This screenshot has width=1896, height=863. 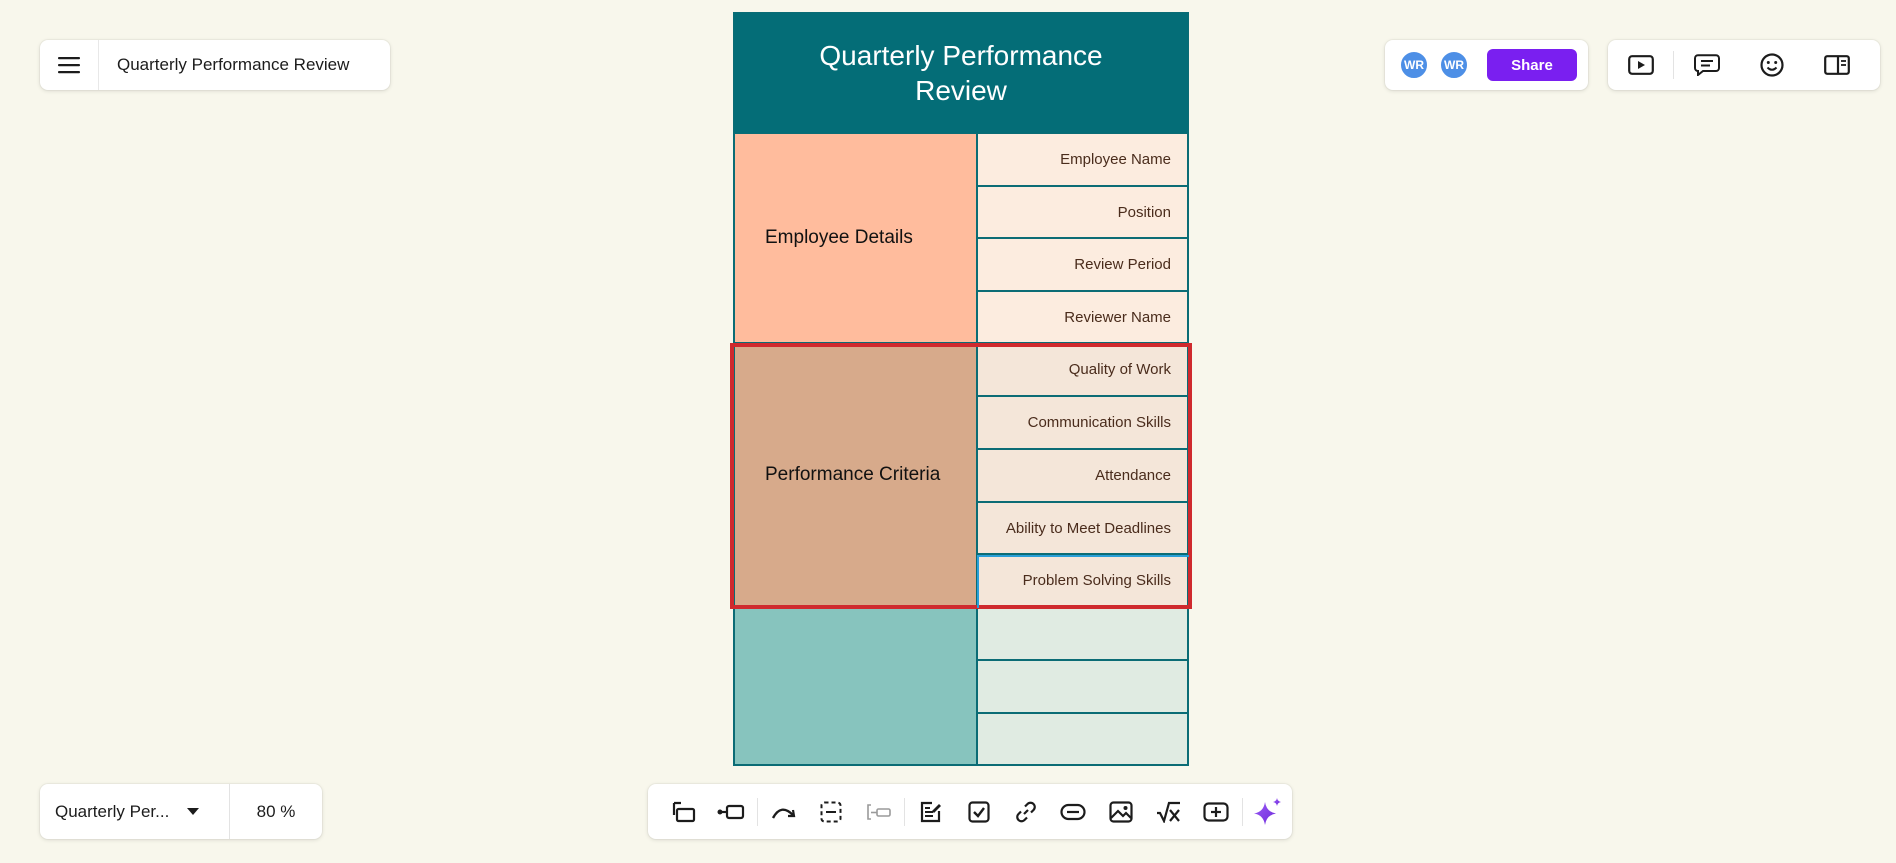 I want to click on side-panel-button, so click(x=1836, y=65).